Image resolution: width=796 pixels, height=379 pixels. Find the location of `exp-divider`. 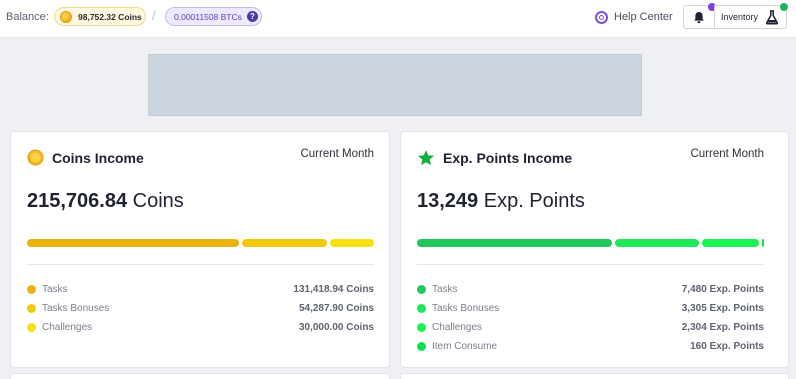

exp-divider is located at coordinates (590, 264).